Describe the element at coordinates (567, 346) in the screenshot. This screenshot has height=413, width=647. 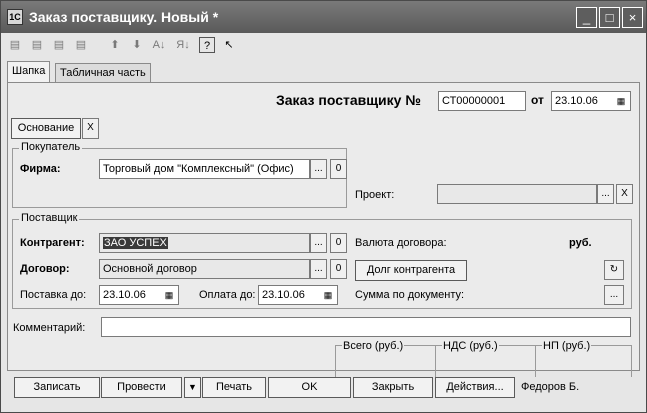
I see `np-label: НП (руб.)` at that location.